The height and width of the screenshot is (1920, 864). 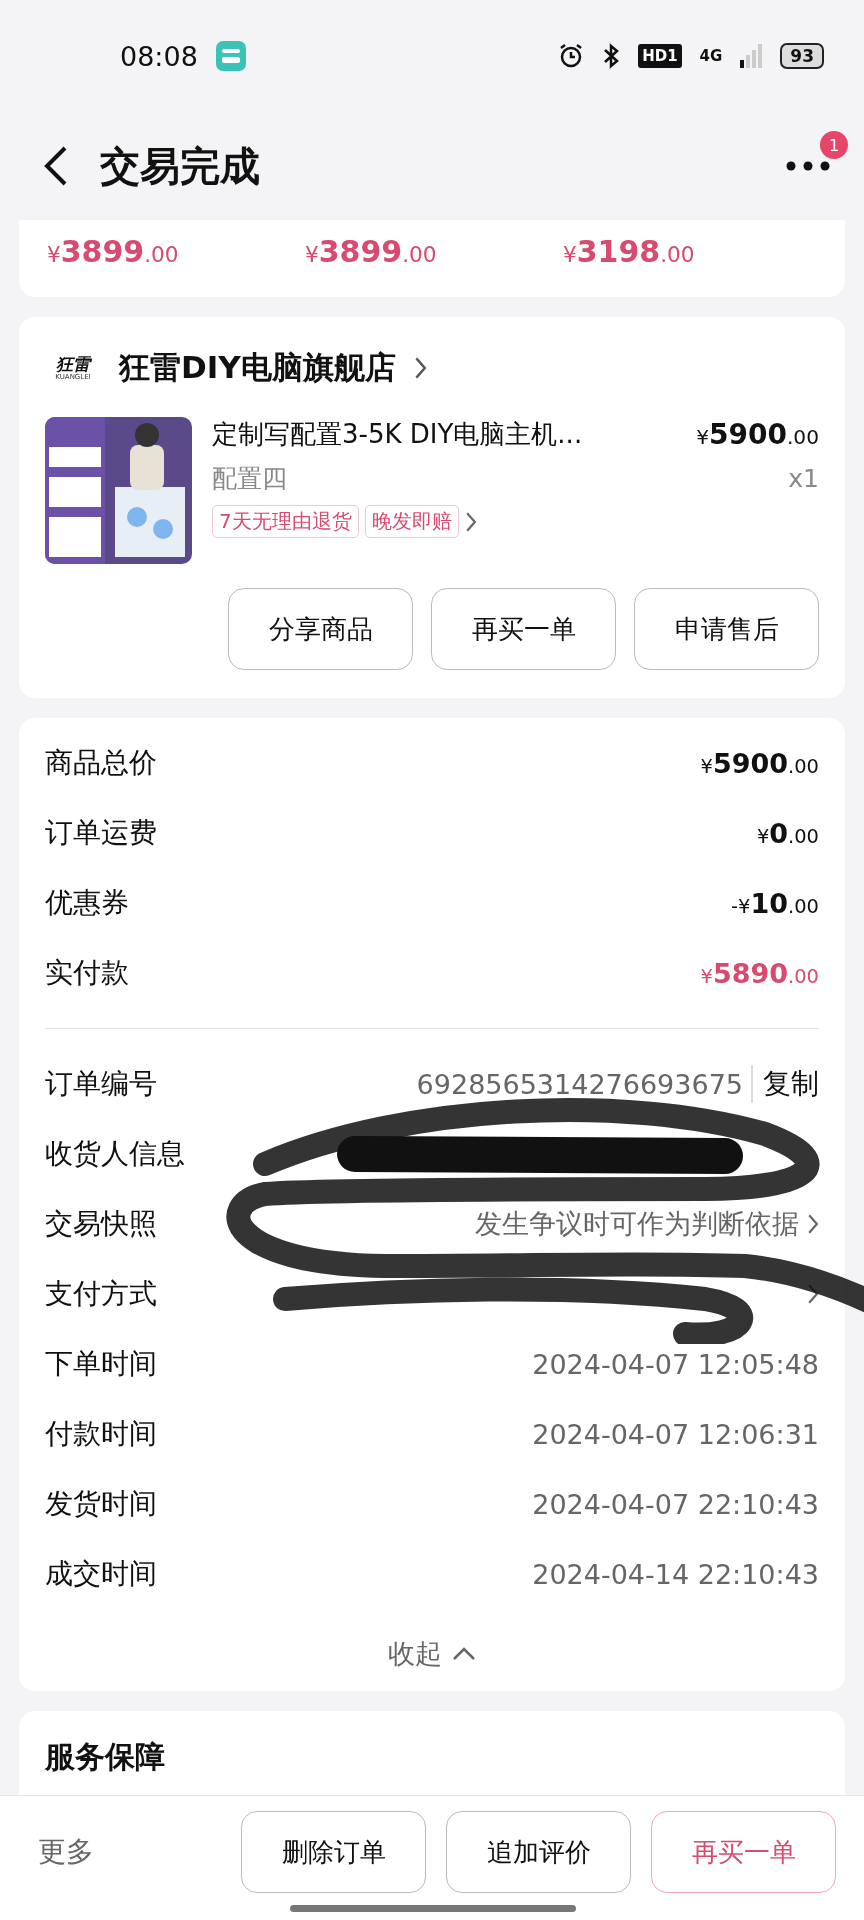 What do you see at coordinates (249, 479) in the screenshot?
I see `product-variant: 配置四` at bounding box center [249, 479].